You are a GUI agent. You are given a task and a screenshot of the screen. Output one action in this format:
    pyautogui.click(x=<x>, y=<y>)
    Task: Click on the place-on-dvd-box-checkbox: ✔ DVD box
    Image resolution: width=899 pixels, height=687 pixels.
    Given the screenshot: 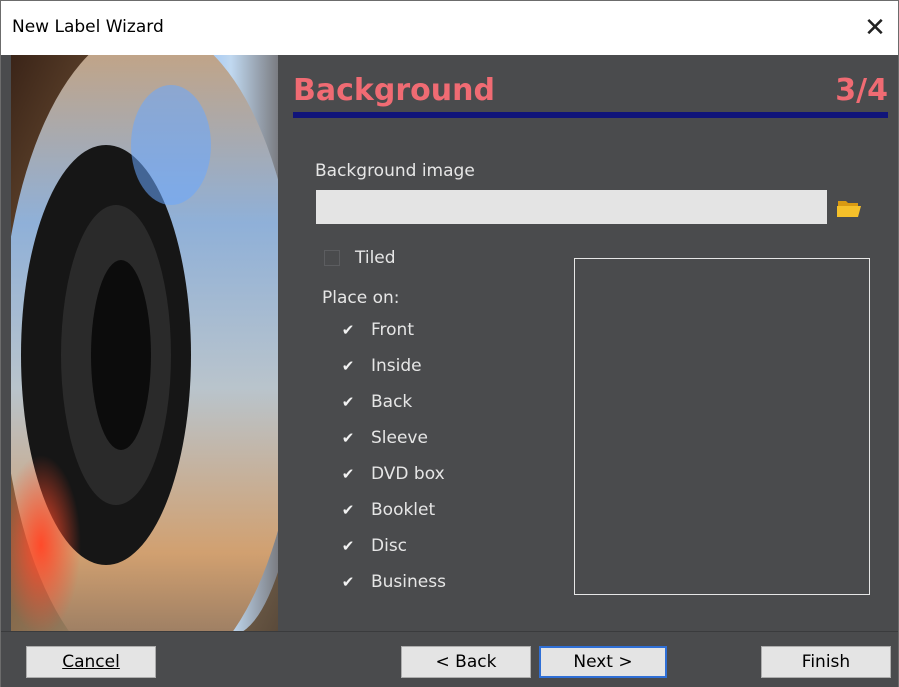 What is the action you would take?
    pyautogui.click(x=392, y=474)
    